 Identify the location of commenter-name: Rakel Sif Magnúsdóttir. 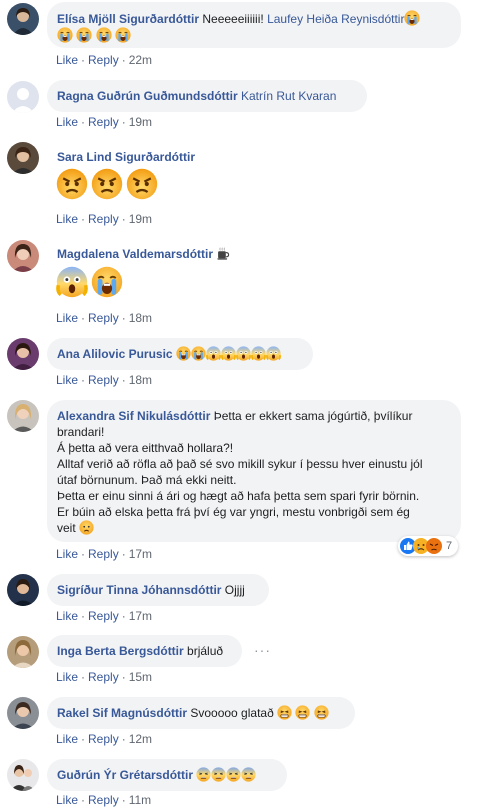
(122, 713).